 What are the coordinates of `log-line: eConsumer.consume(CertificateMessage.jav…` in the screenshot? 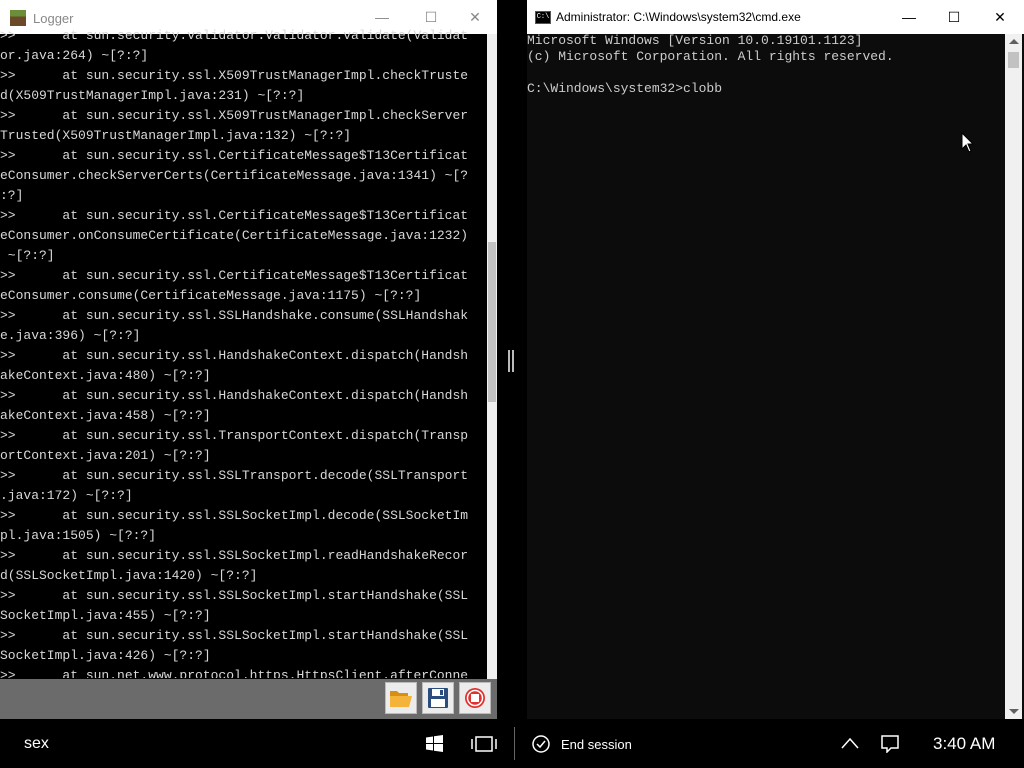 It's located at (211, 295).